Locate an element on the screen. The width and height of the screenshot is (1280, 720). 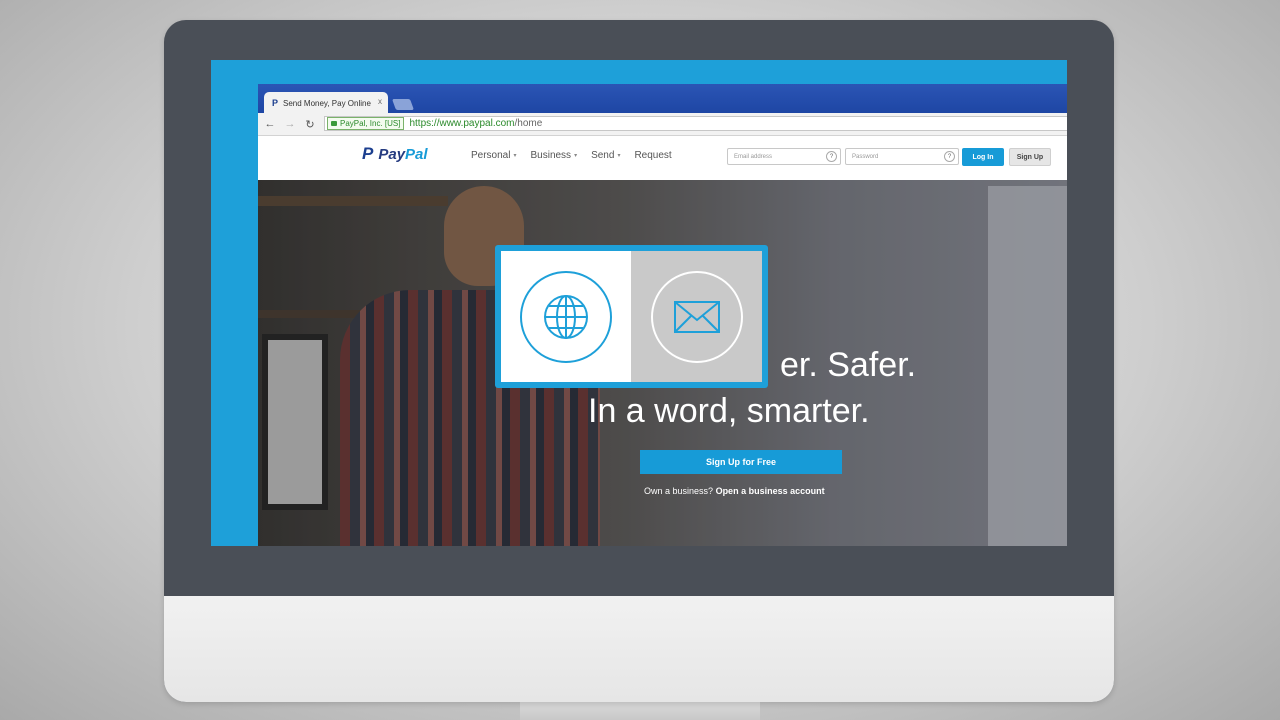
password-field: Password ? is located at coordinates (902, 156).